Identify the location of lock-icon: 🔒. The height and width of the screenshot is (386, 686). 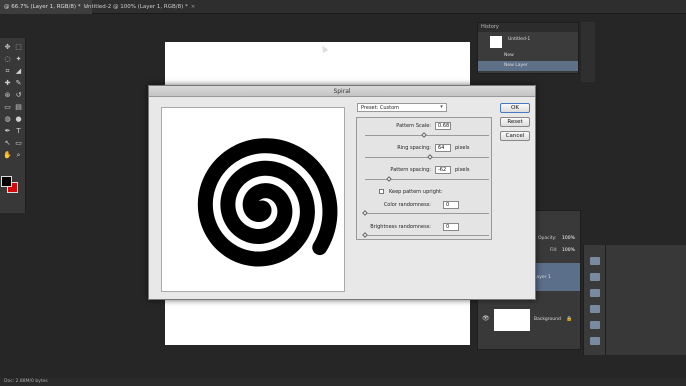
(569, 319).